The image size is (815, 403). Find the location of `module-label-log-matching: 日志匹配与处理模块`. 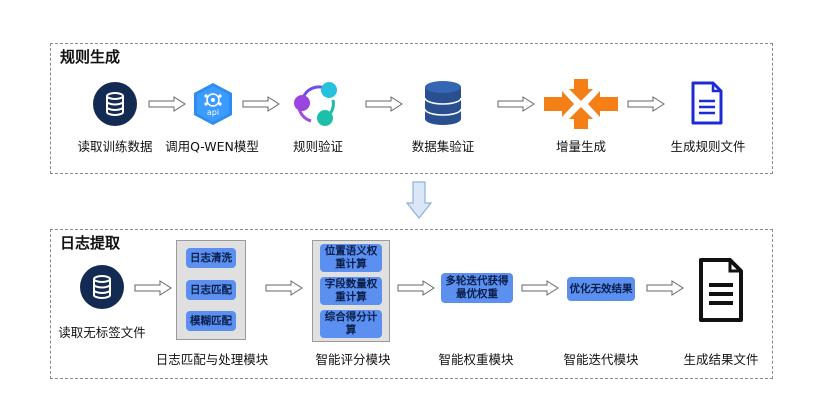

module-label-log-matching: 日志匹配与处理模块 is located at coordinates (212, 359).